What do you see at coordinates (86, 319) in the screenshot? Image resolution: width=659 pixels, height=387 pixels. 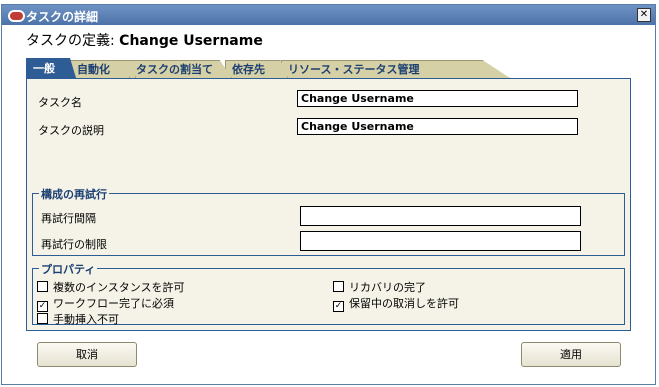 I see `checkbox-label: 手動挿入不可` at bounding box center [86, 319].